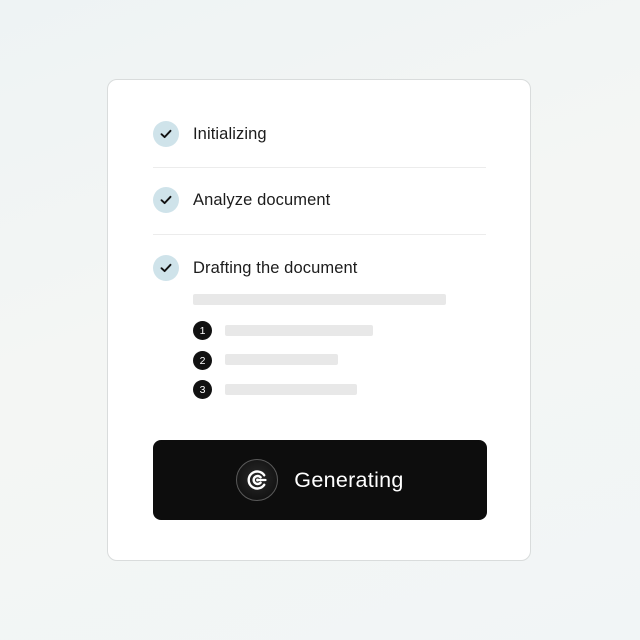 This screenshot has width=640, height=640. I want to click on step-initializing: Initializing, so click(210, 134).